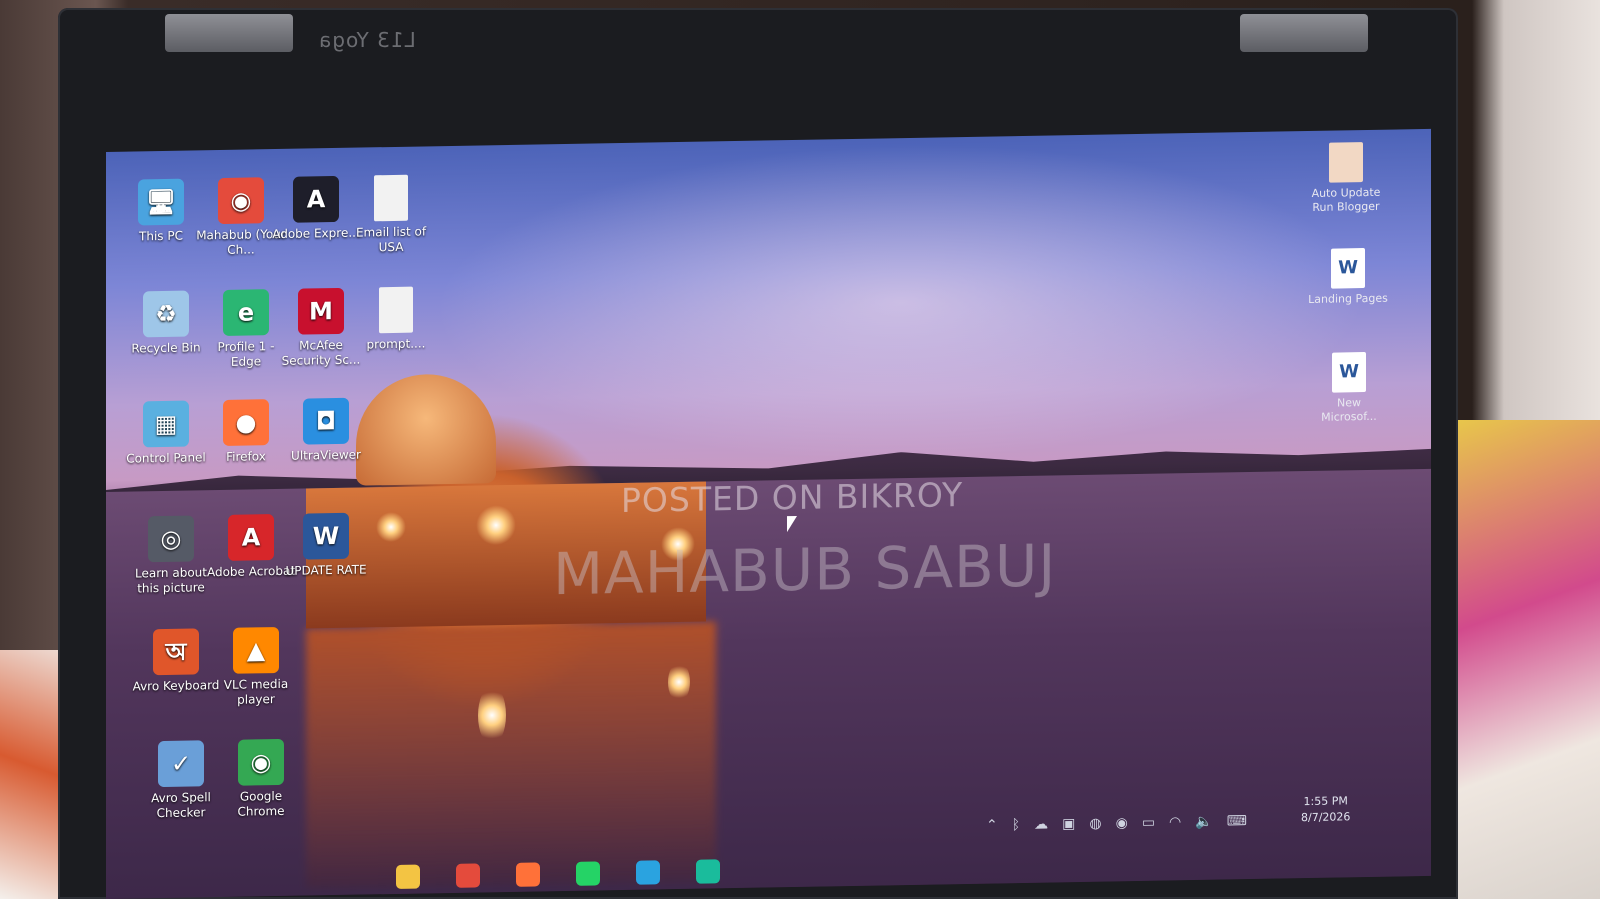 This screenshot has height=899, width=1600. I want to click on avro-spell-icon: ✓, so click(181, 764).